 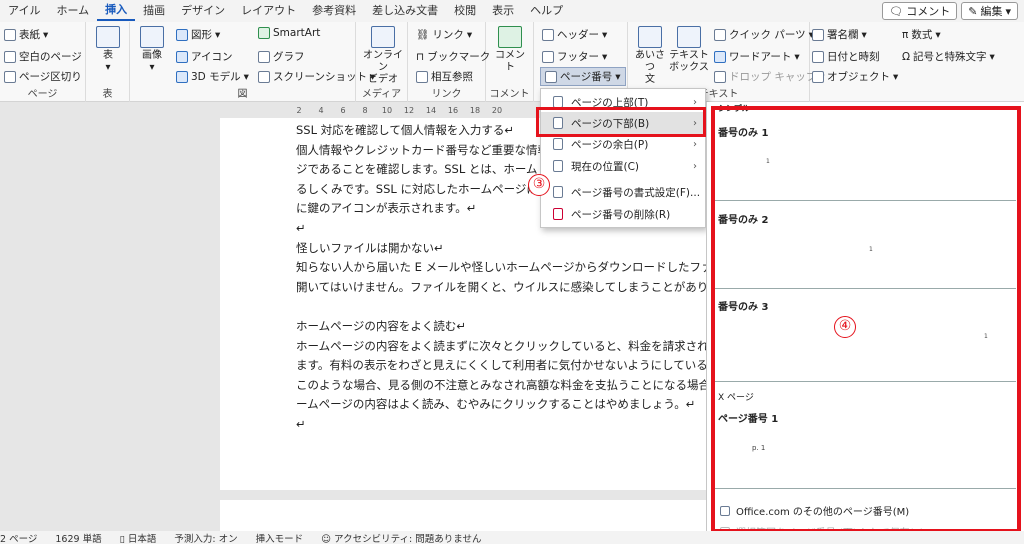 What do you see at coordinates (108, 37) in the screenshot?
I see `table-icon` at bounding box center [108, 37].